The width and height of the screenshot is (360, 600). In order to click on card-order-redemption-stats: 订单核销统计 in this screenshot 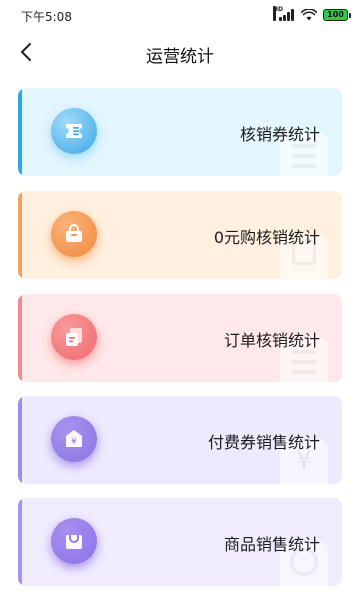, I will do `click(180, 338)`.